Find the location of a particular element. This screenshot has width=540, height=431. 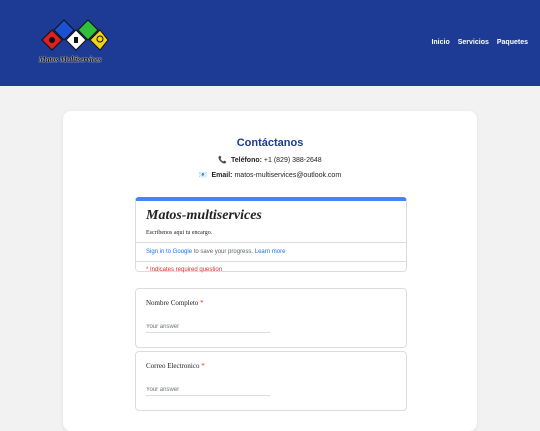

nombre-input is located at coordinates (208, 327).